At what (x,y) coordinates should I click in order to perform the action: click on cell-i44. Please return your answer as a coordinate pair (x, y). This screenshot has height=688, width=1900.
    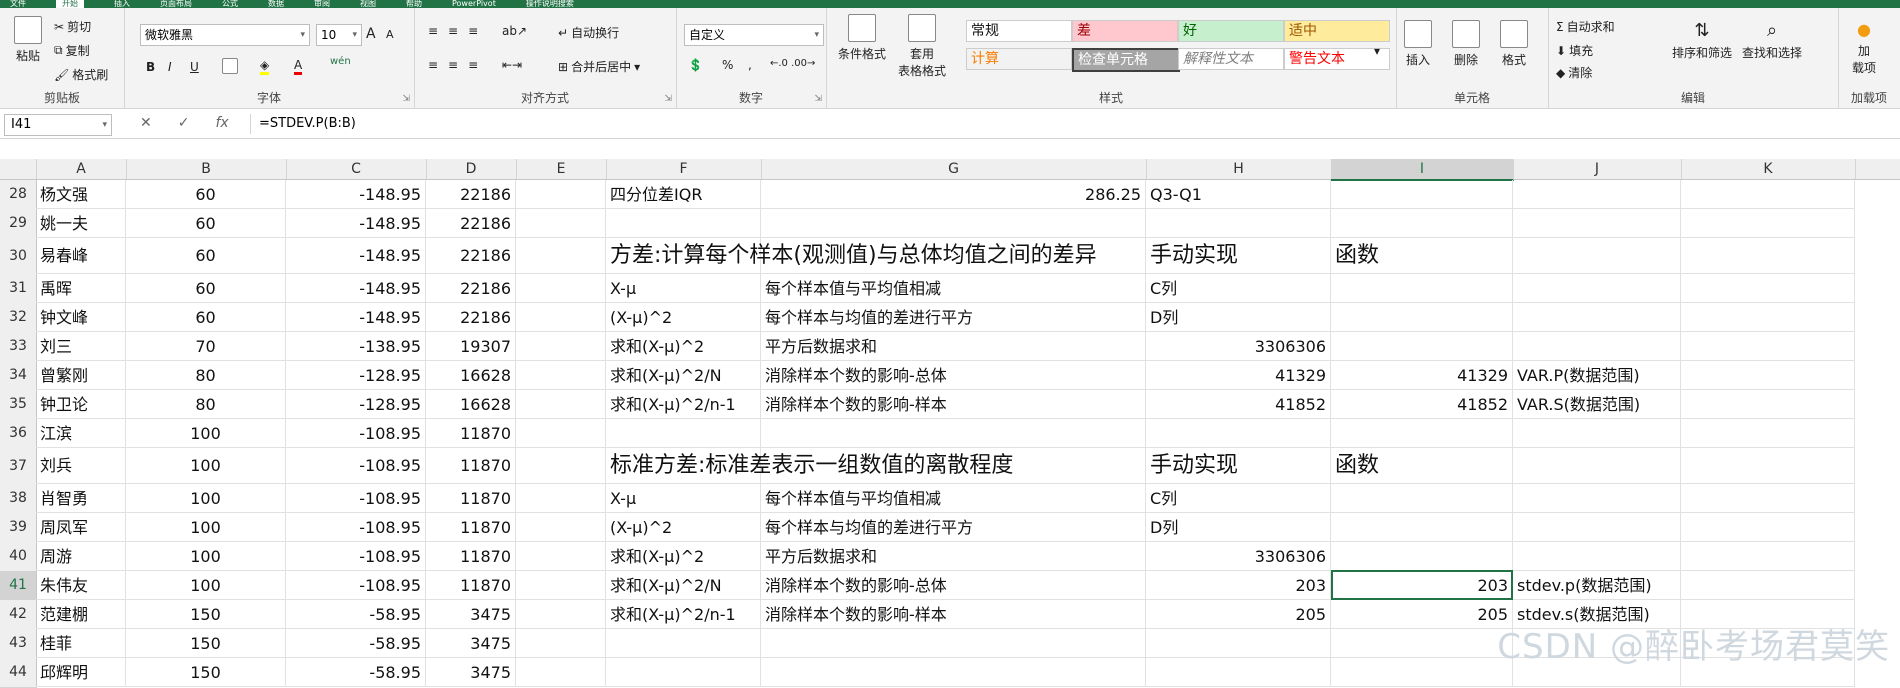
    Looking at the image, I should click on (1422, 672).